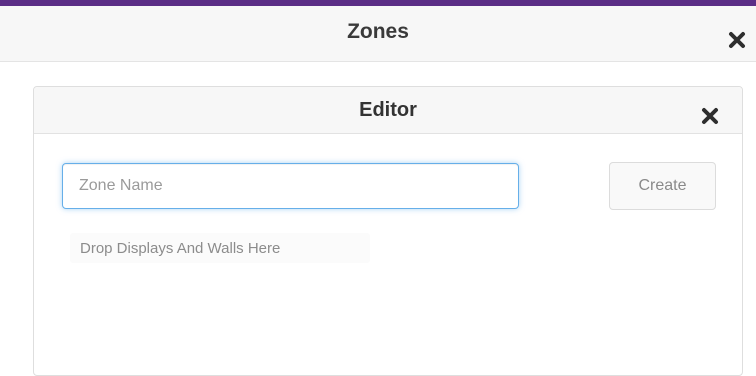  I want to click on zone-name-input, so click(290, 186).